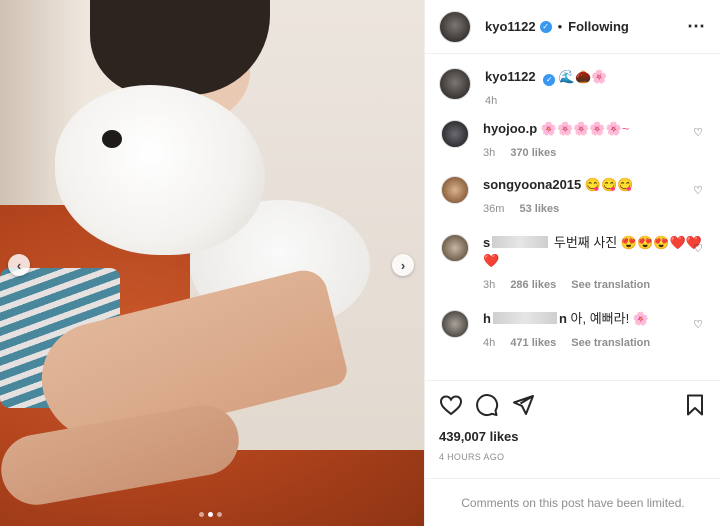 The image size is (720, 526). What do you see at coordinates (523, 405) in the screenshot?
I see `share-icon` at bounding box center [523, 405].